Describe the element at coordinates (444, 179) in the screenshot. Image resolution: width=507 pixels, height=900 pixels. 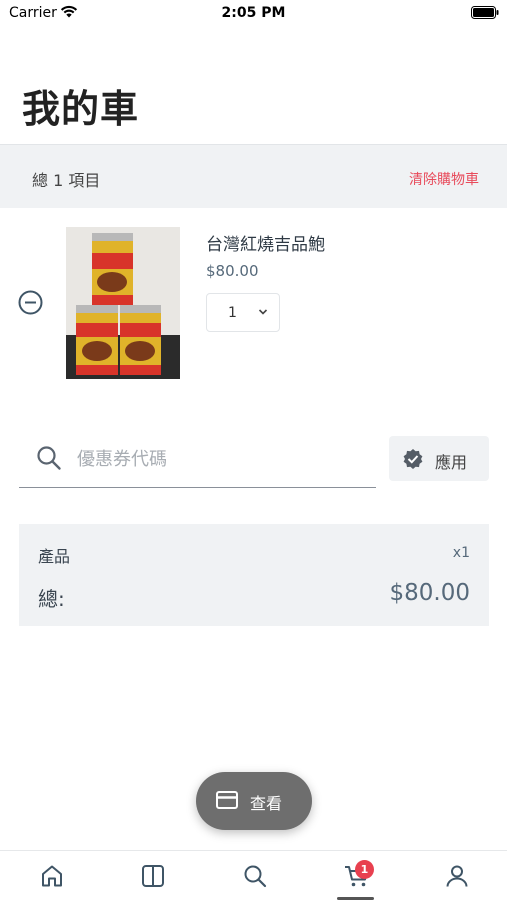
I see `clear-cart-button: 清除購物車` at that location.